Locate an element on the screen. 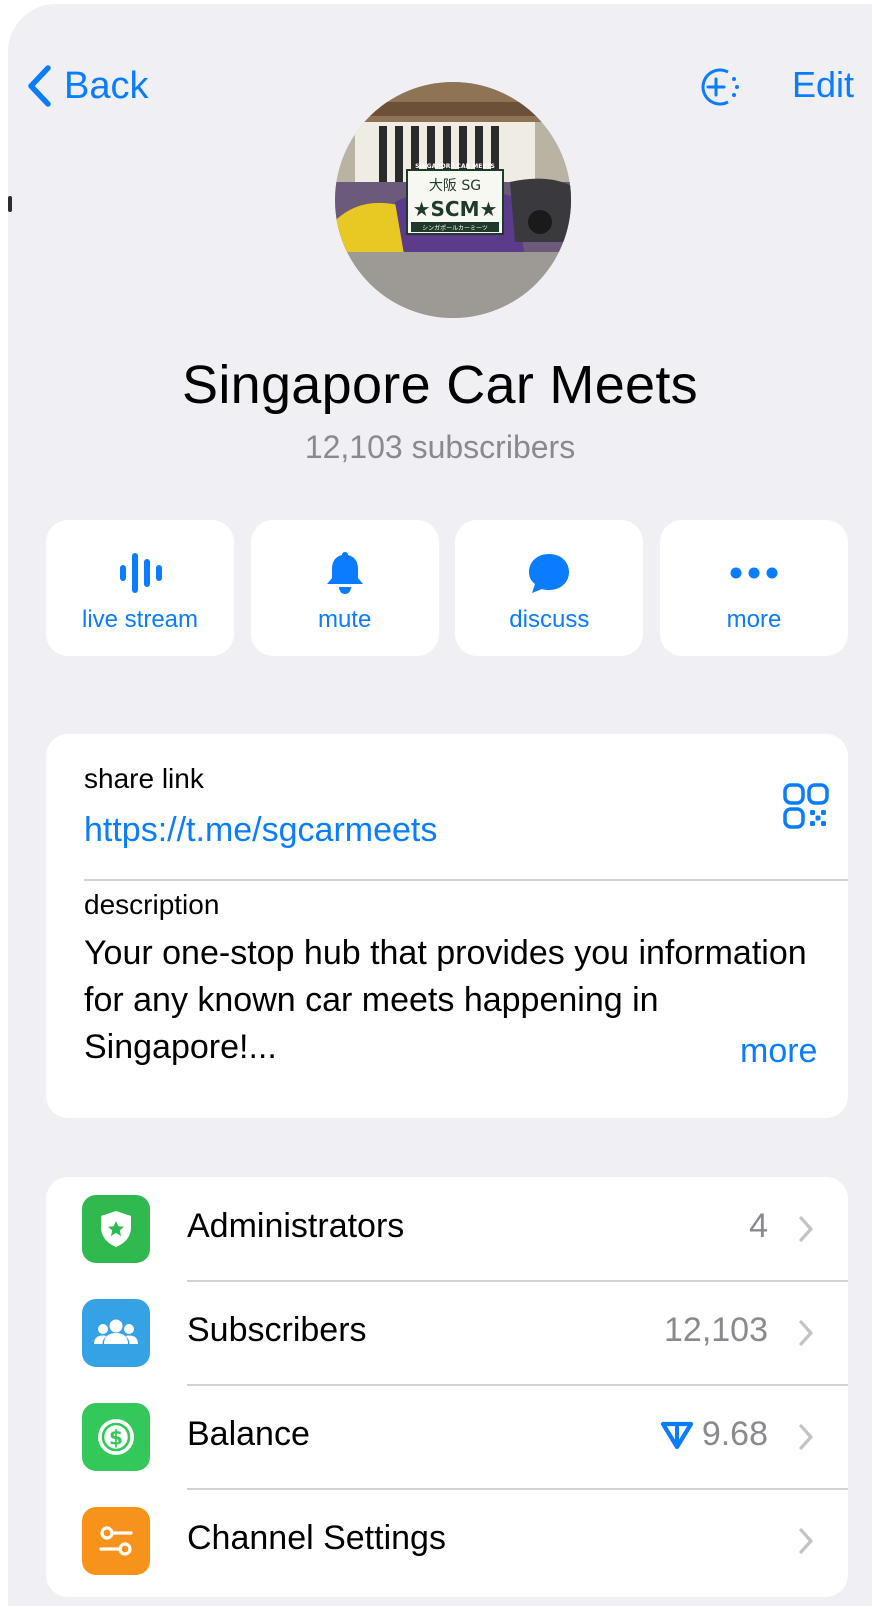 Image resolution: width=872 pixels, height=1606 pixels. dollar-coin-icon: $ is located at coordinates (116, 1437).